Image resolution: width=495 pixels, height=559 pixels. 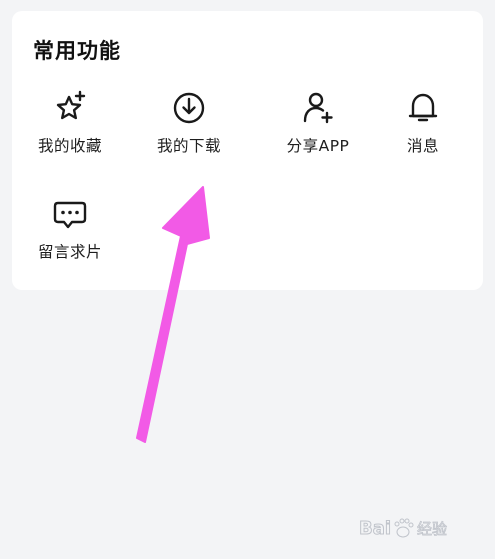 What do you see at coordinates (71, 105) in the screenshot?
I see `star-plus-icon` at bounding box center [71, 105].